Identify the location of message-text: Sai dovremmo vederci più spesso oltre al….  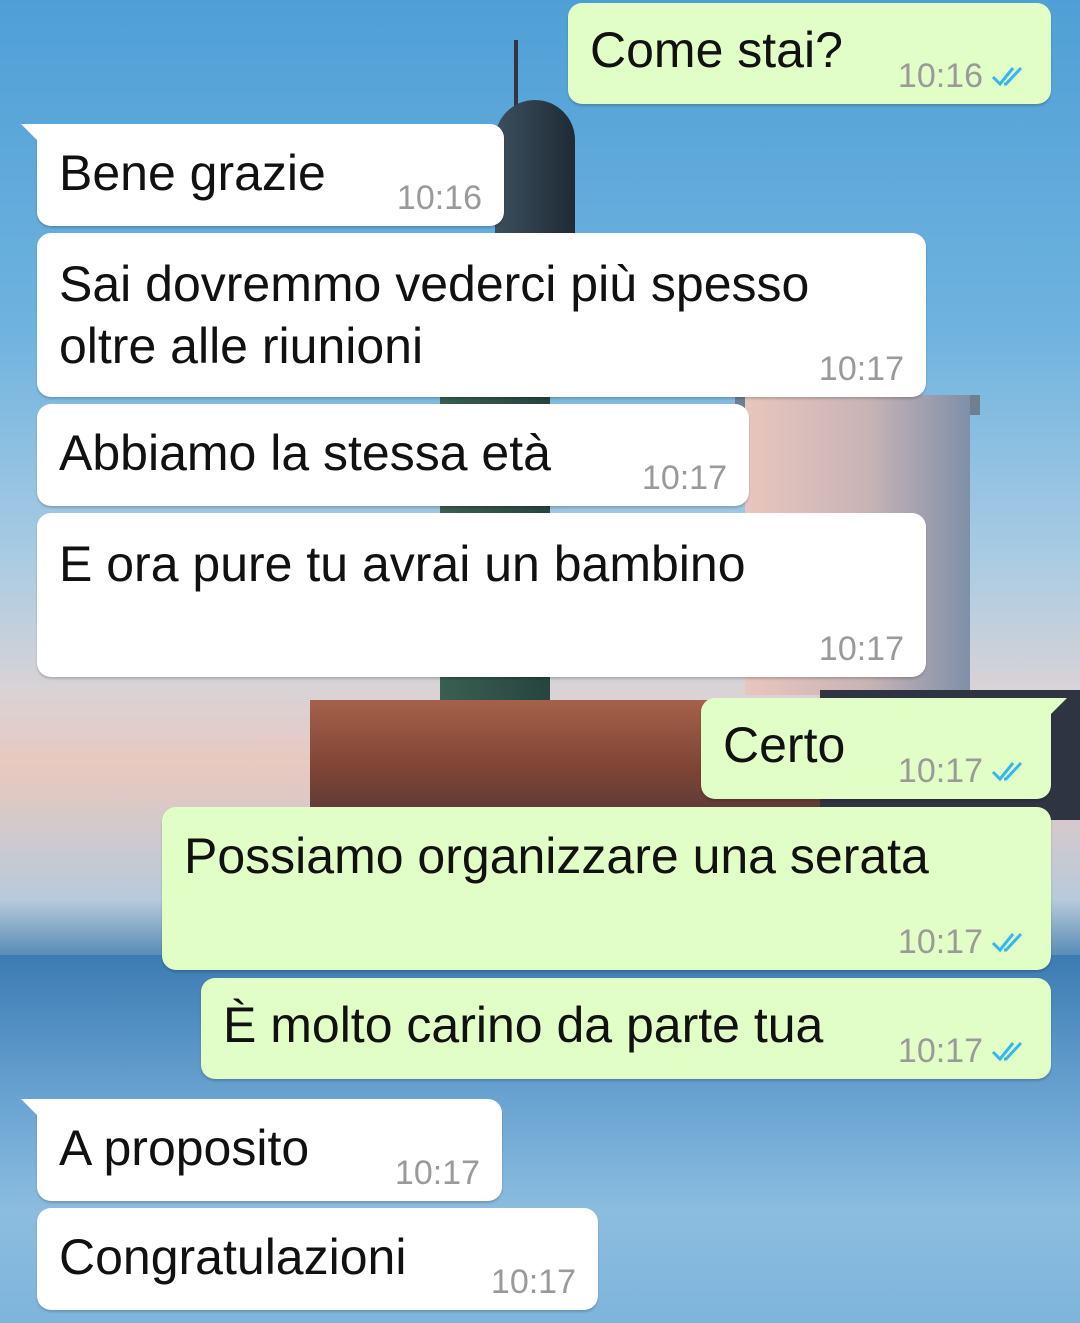
(434, 315).